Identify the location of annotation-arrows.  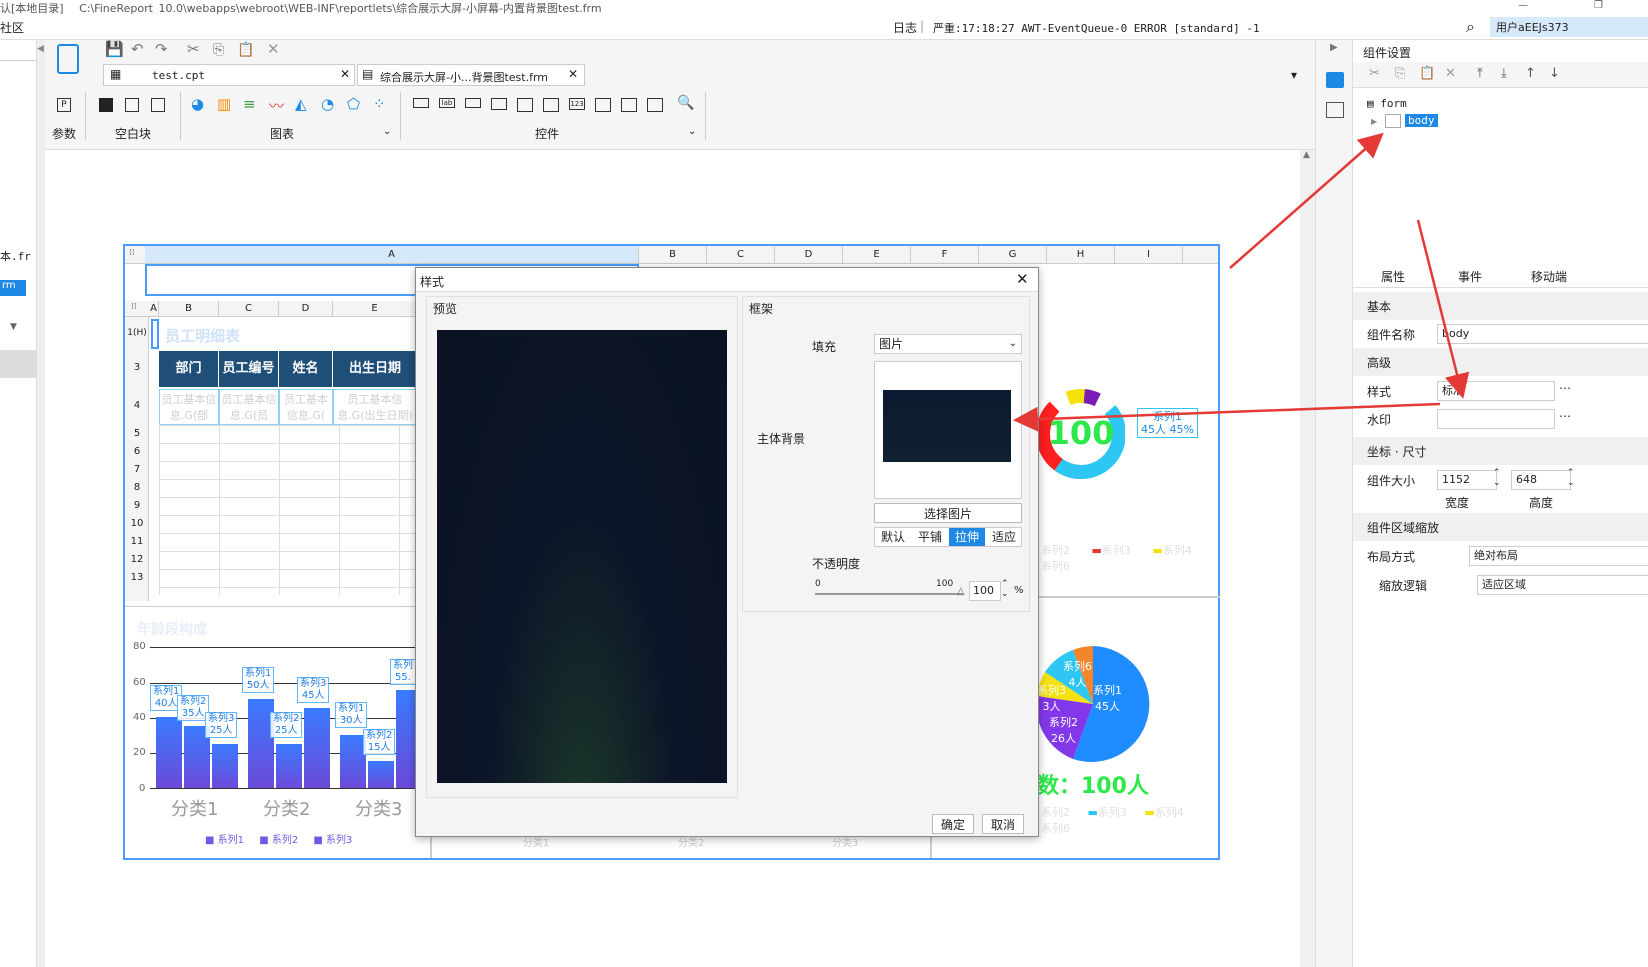
(1241, 282).